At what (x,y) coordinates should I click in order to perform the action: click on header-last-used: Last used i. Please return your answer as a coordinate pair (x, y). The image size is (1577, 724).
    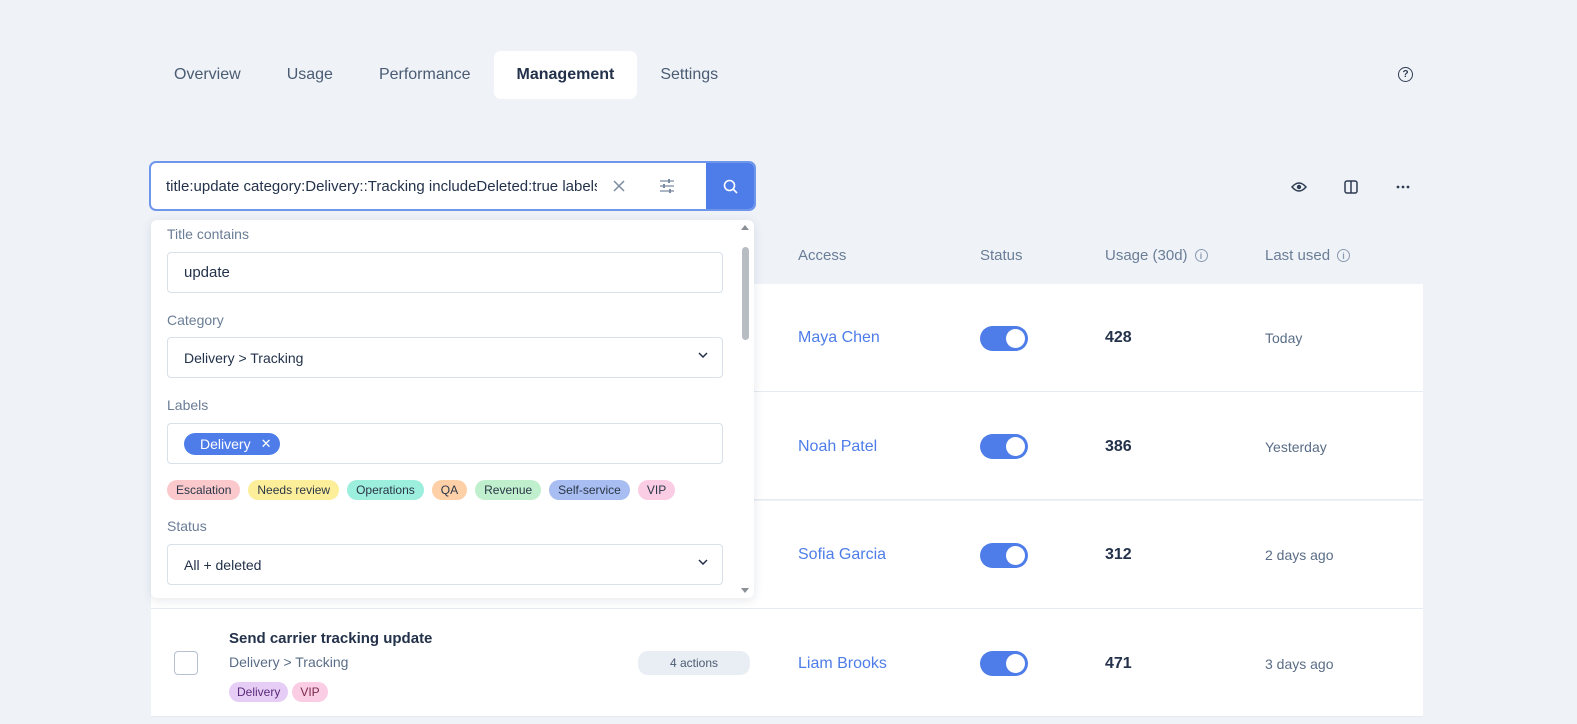
    Looking at the image, I should click on (1308, 255).